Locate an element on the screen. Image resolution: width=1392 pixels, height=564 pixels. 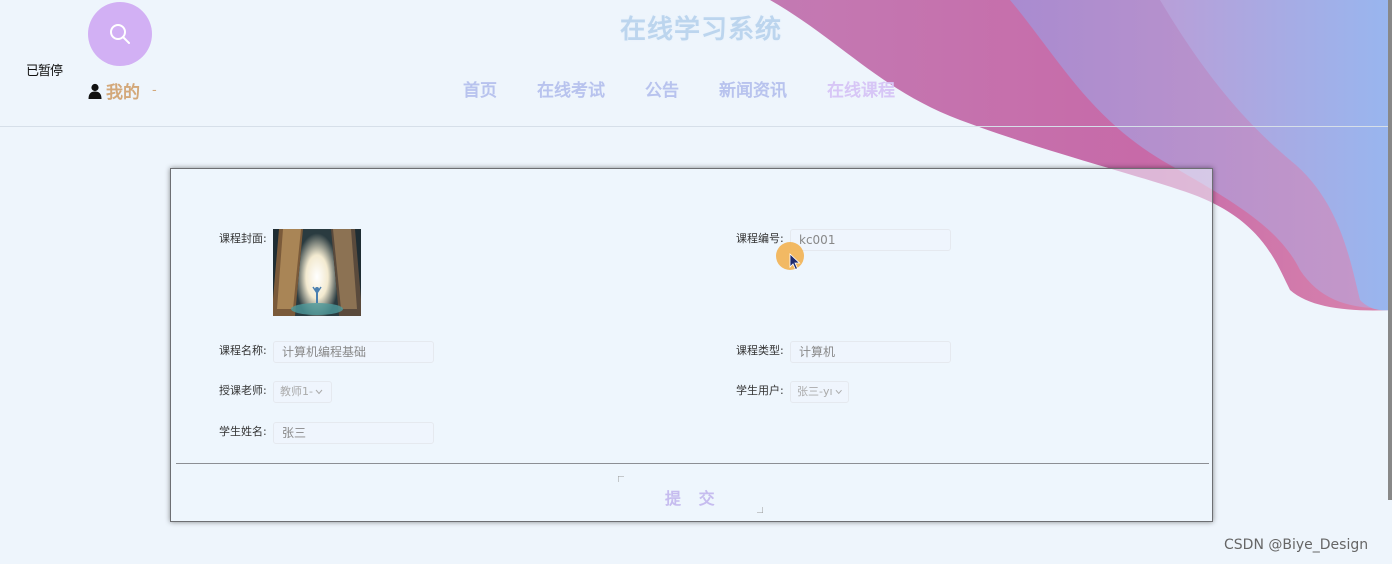
teacher-select-value: 教师1- is located at coordinates (296, 391).